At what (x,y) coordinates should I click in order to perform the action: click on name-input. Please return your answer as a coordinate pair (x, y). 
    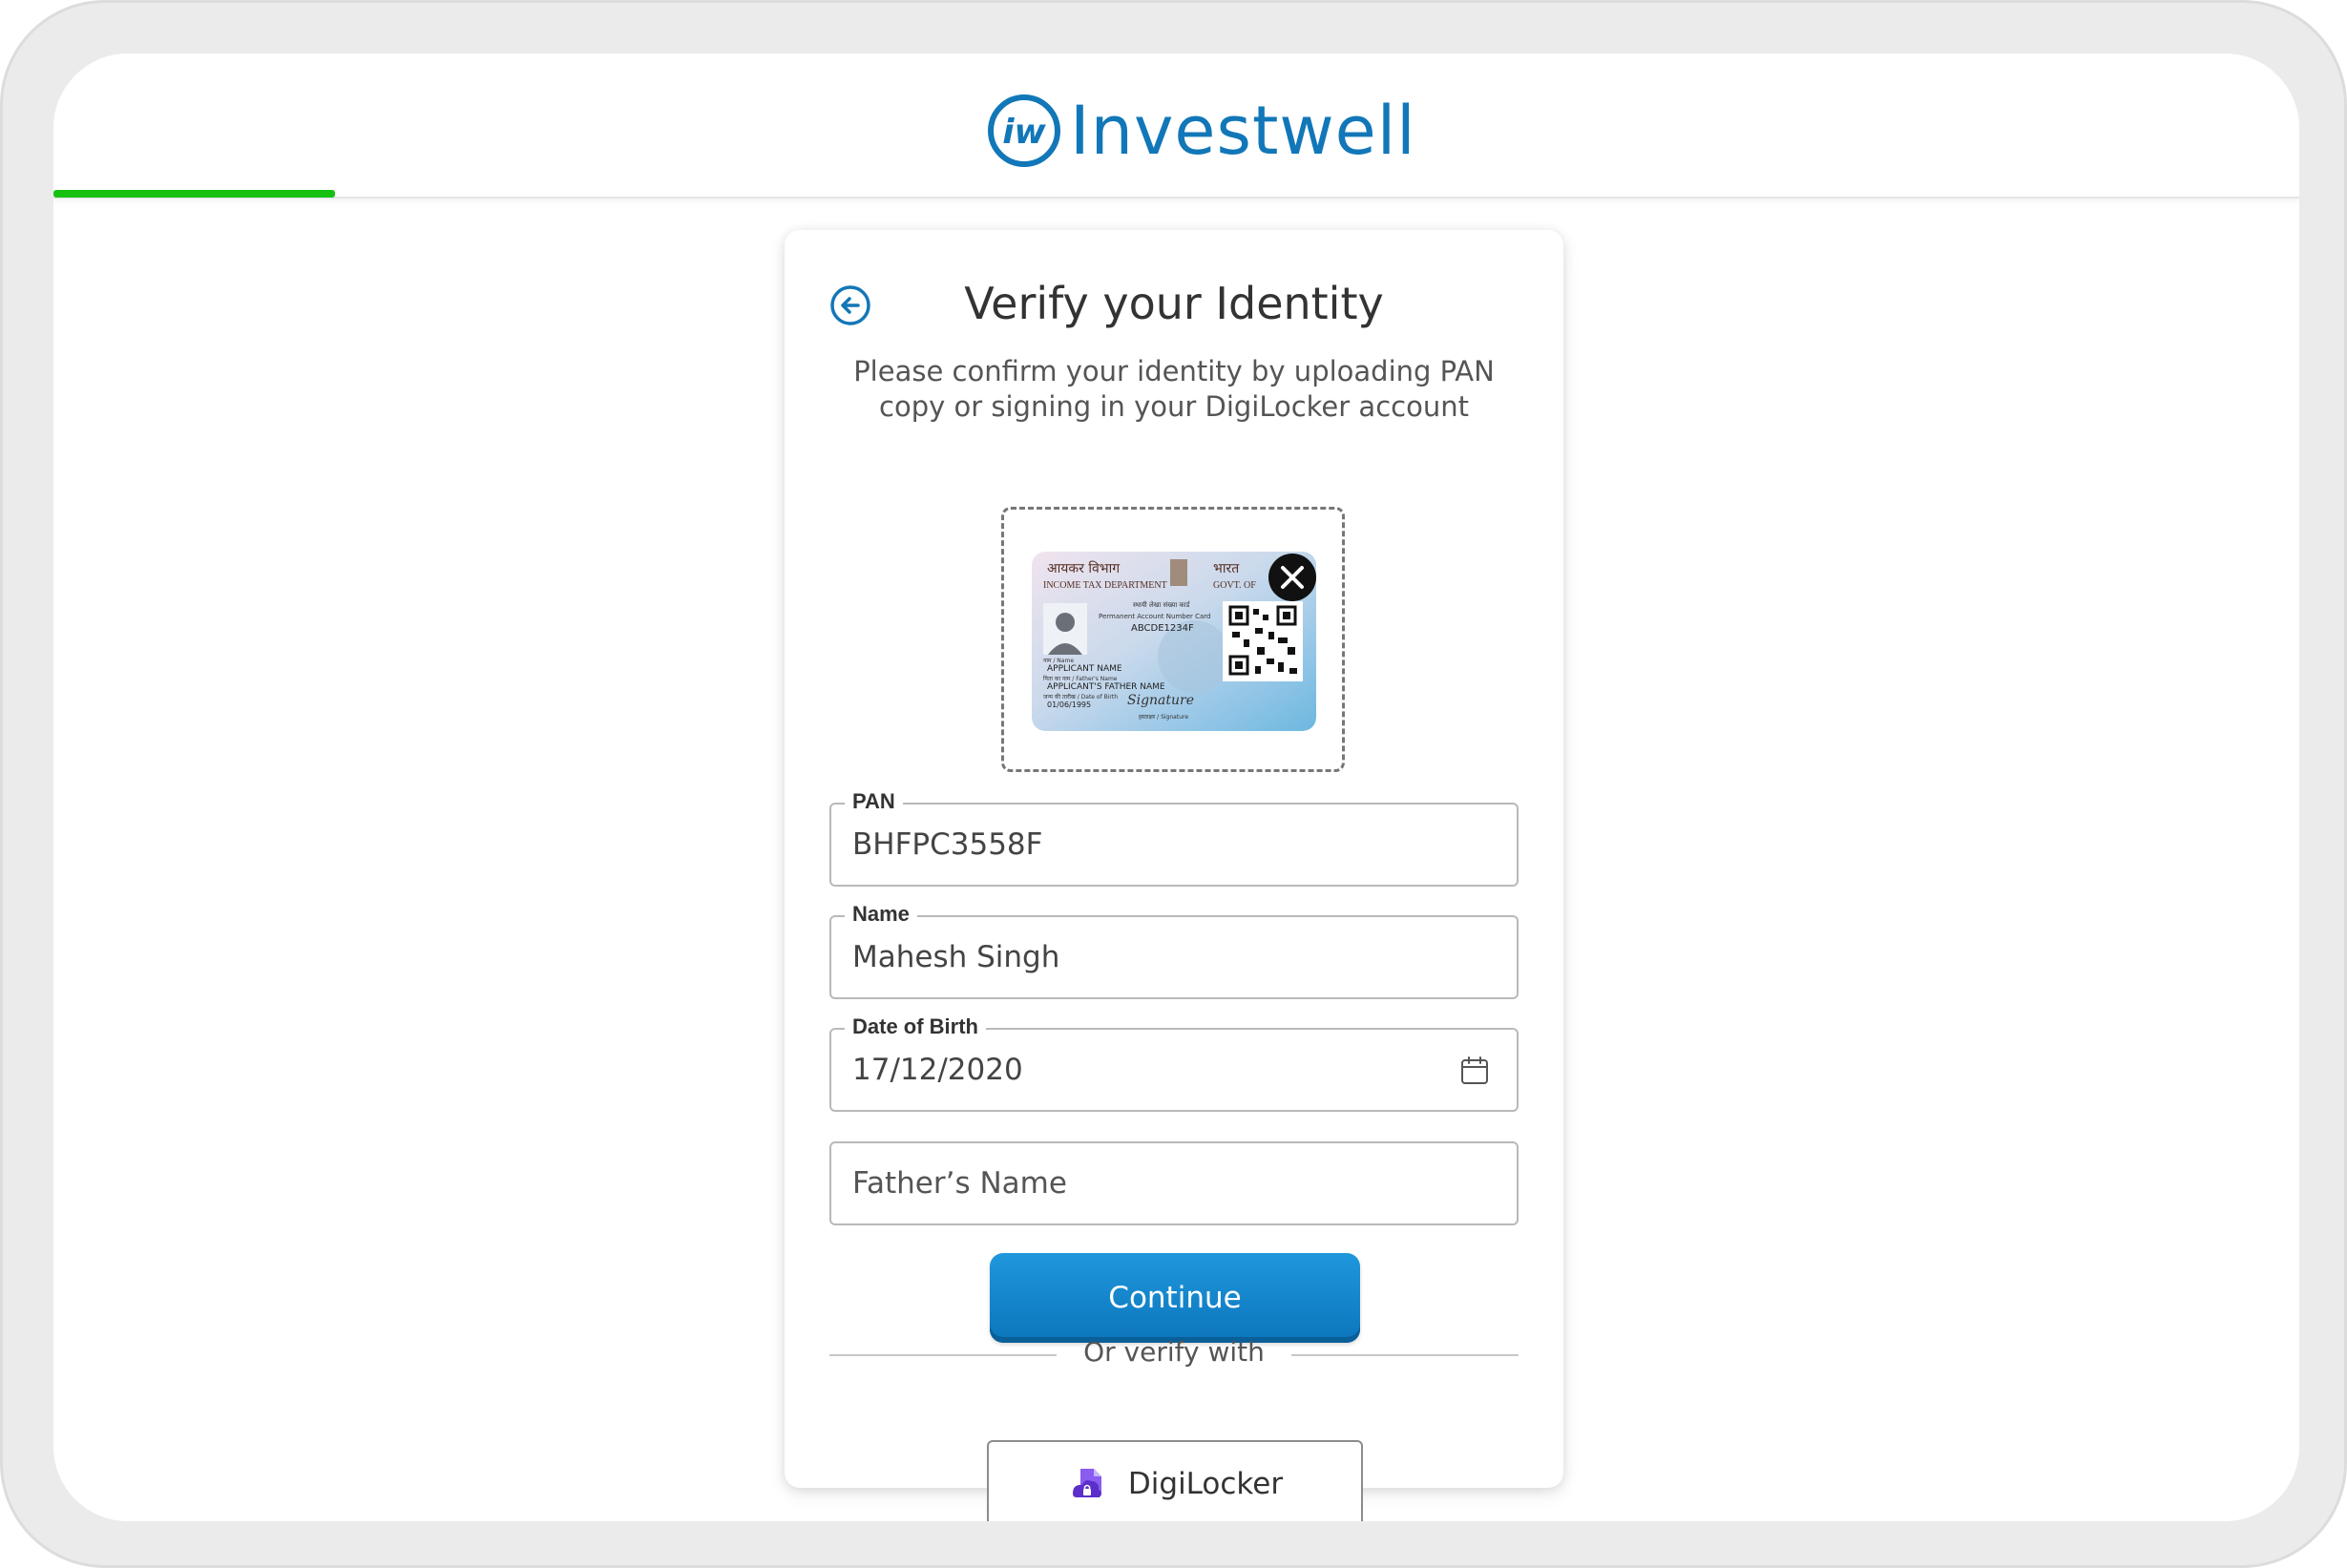
    Looking at the image, I should click on (1157, 957).